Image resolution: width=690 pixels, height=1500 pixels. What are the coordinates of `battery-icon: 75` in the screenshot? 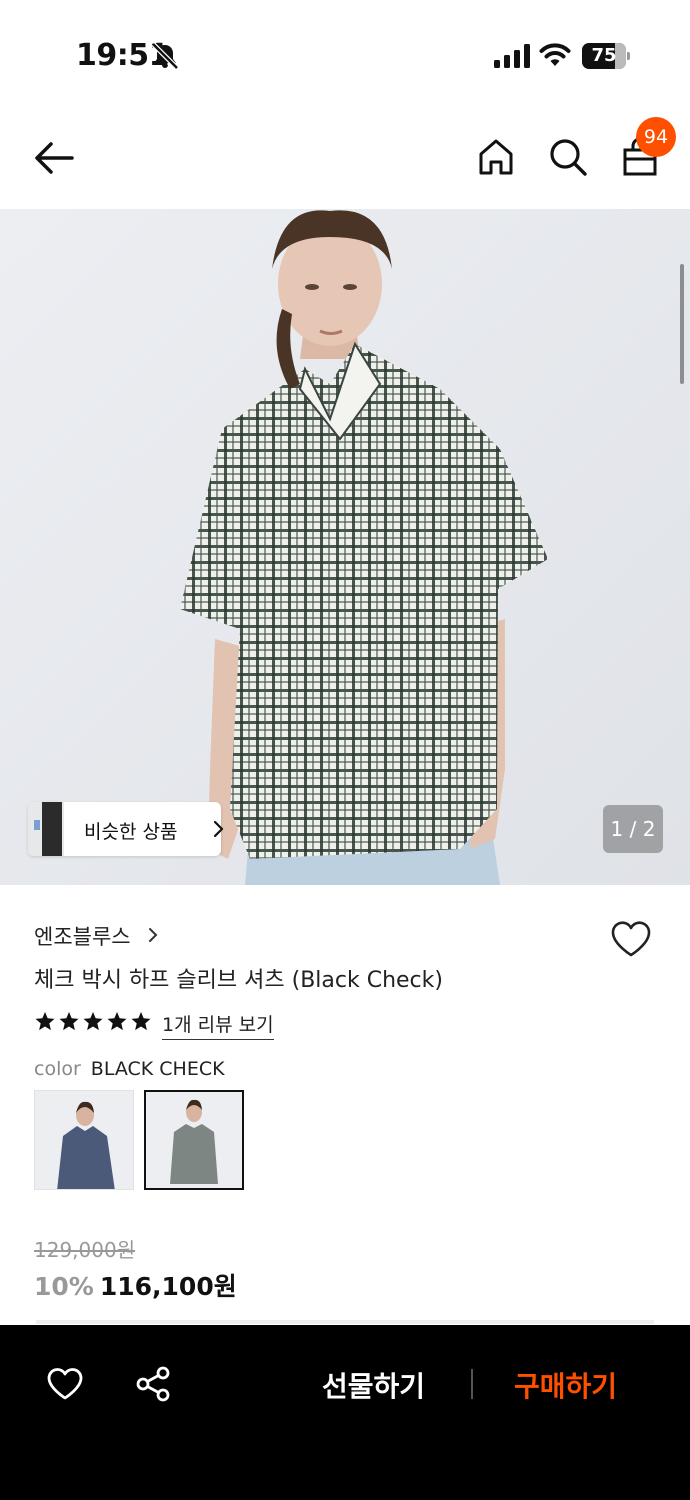 It's located at (606, 56).